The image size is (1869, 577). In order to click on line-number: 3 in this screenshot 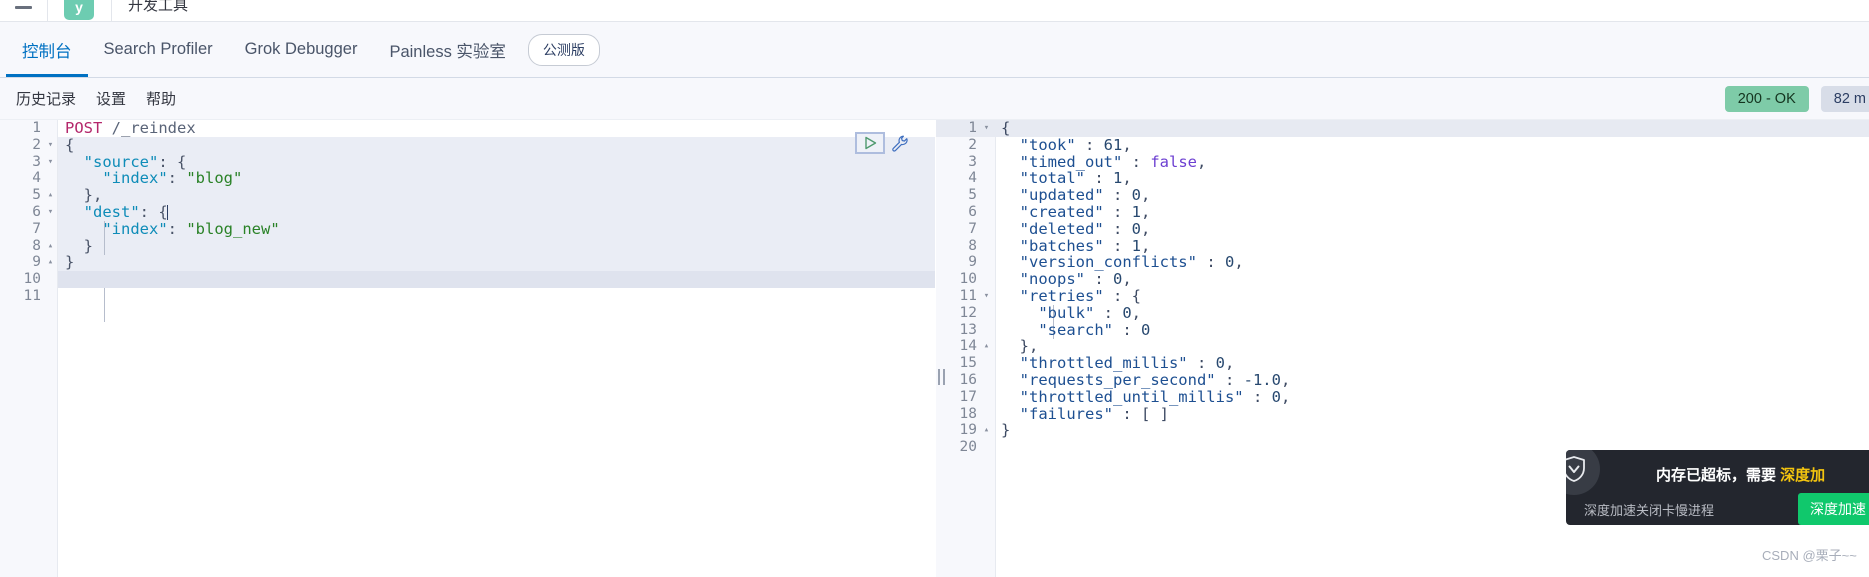, I will do `click(36, 161)`.